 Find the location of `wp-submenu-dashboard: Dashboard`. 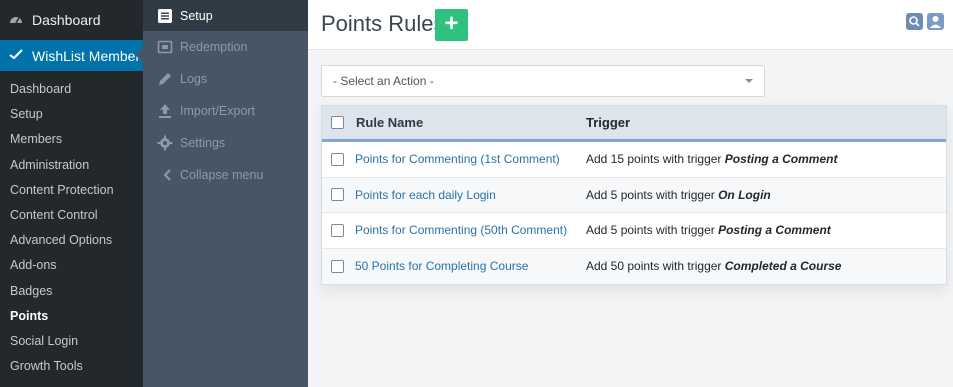

wp-submenu-dashboard: Dashboard is located at coordinates (71, 89).